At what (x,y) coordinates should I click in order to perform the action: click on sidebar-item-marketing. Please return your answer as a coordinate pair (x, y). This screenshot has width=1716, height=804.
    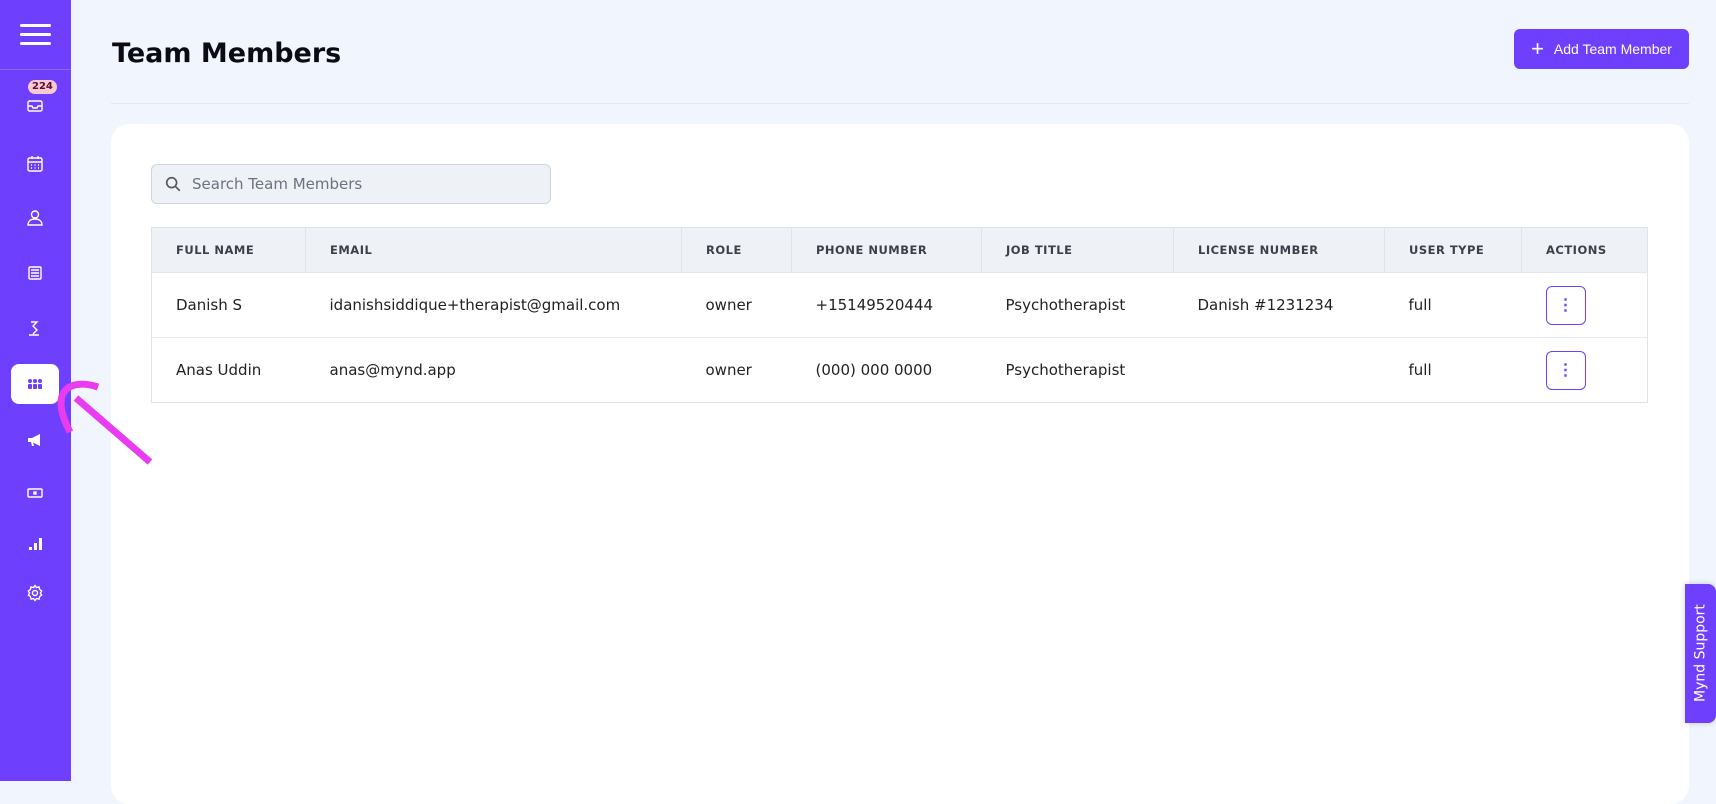
    Looking at the image, I should click on (35, 440).